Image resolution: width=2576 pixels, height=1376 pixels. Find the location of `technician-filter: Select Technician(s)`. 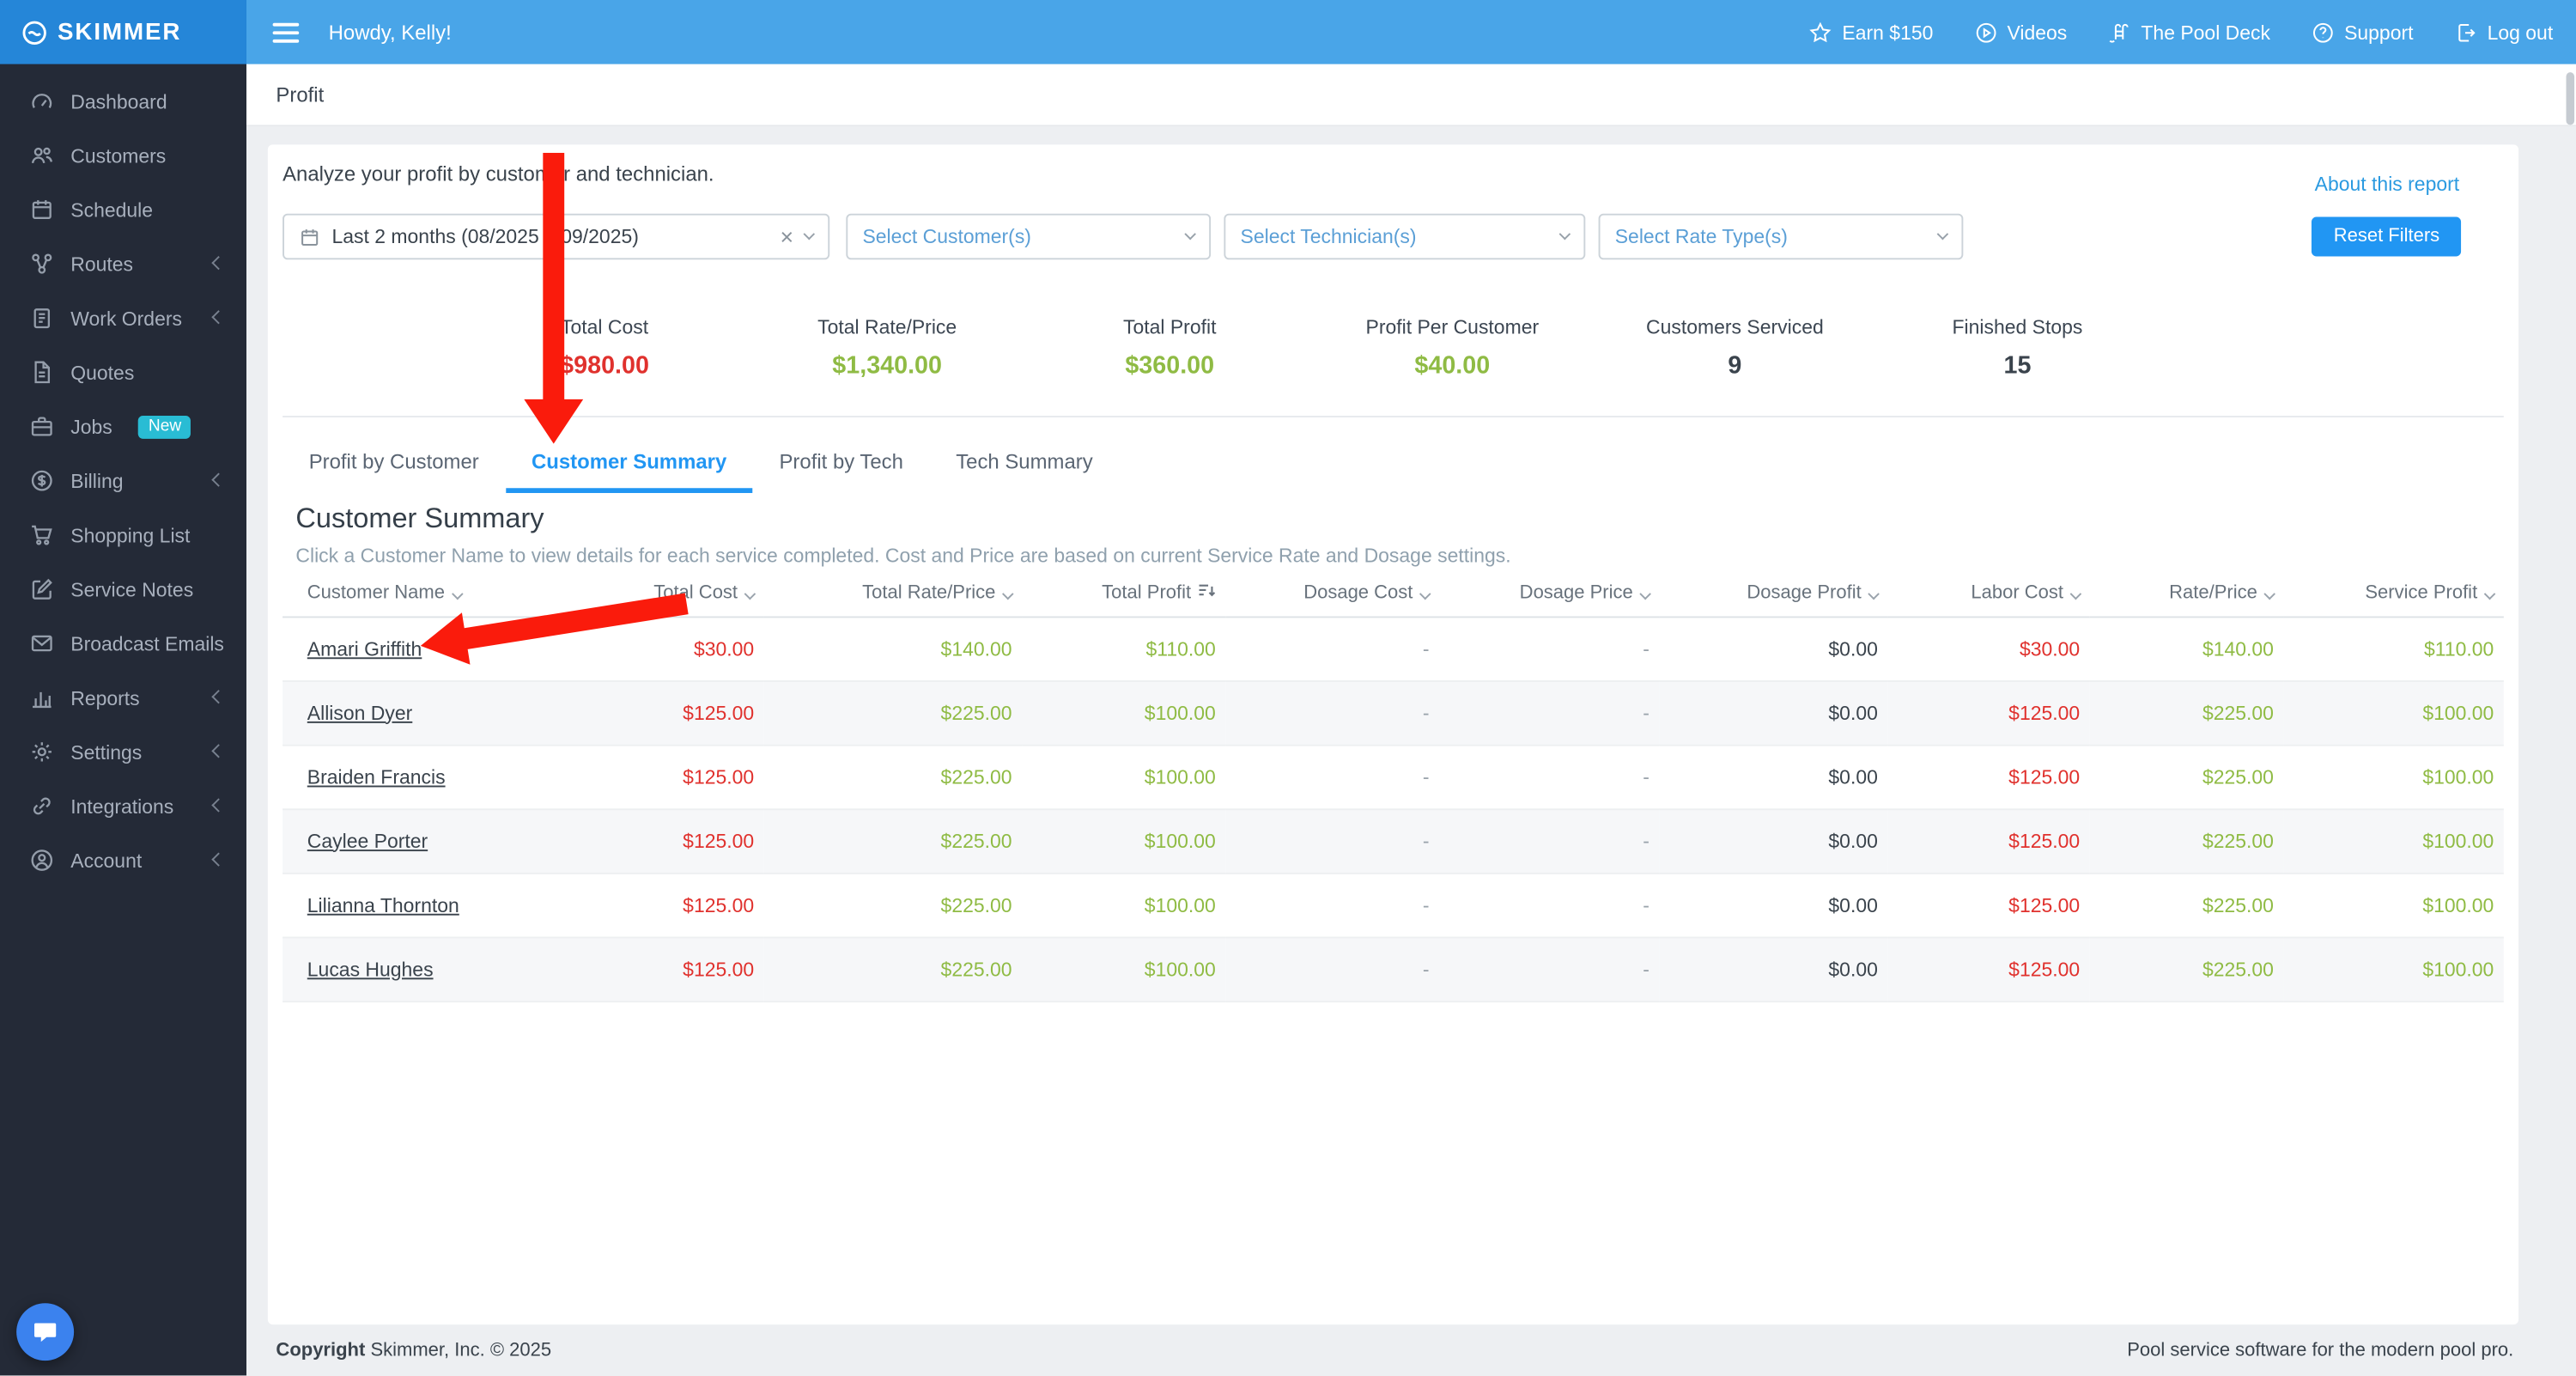

technician-filter: Select Technician(s) is located at coordinates (1405, 236).